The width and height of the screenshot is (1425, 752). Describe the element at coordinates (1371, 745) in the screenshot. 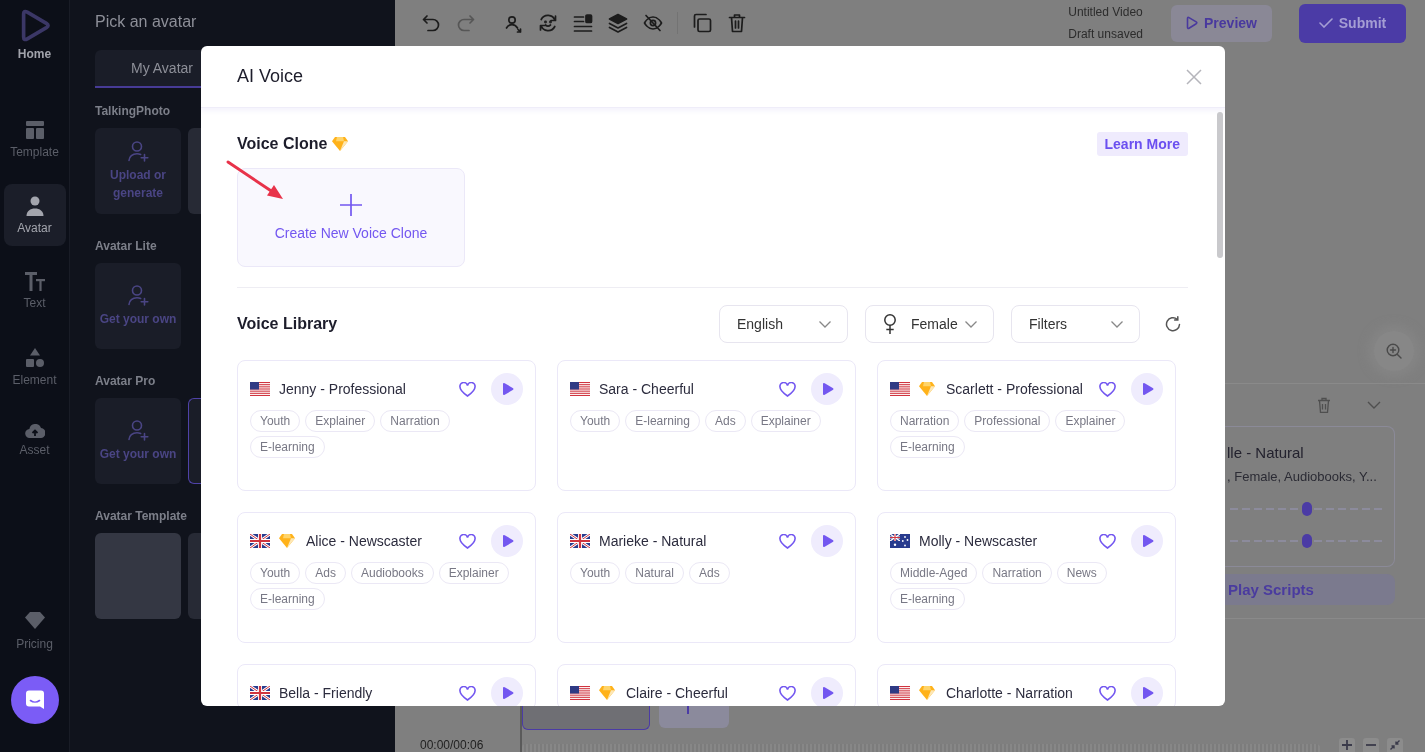

I see `zoom-out-button` at that location.